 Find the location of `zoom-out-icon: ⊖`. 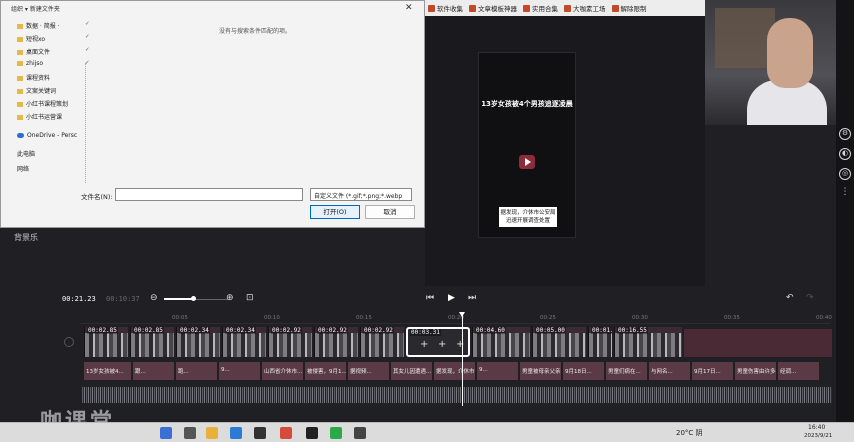

zoom-out-icon: ⊖ is located at coordinates (154, 298).